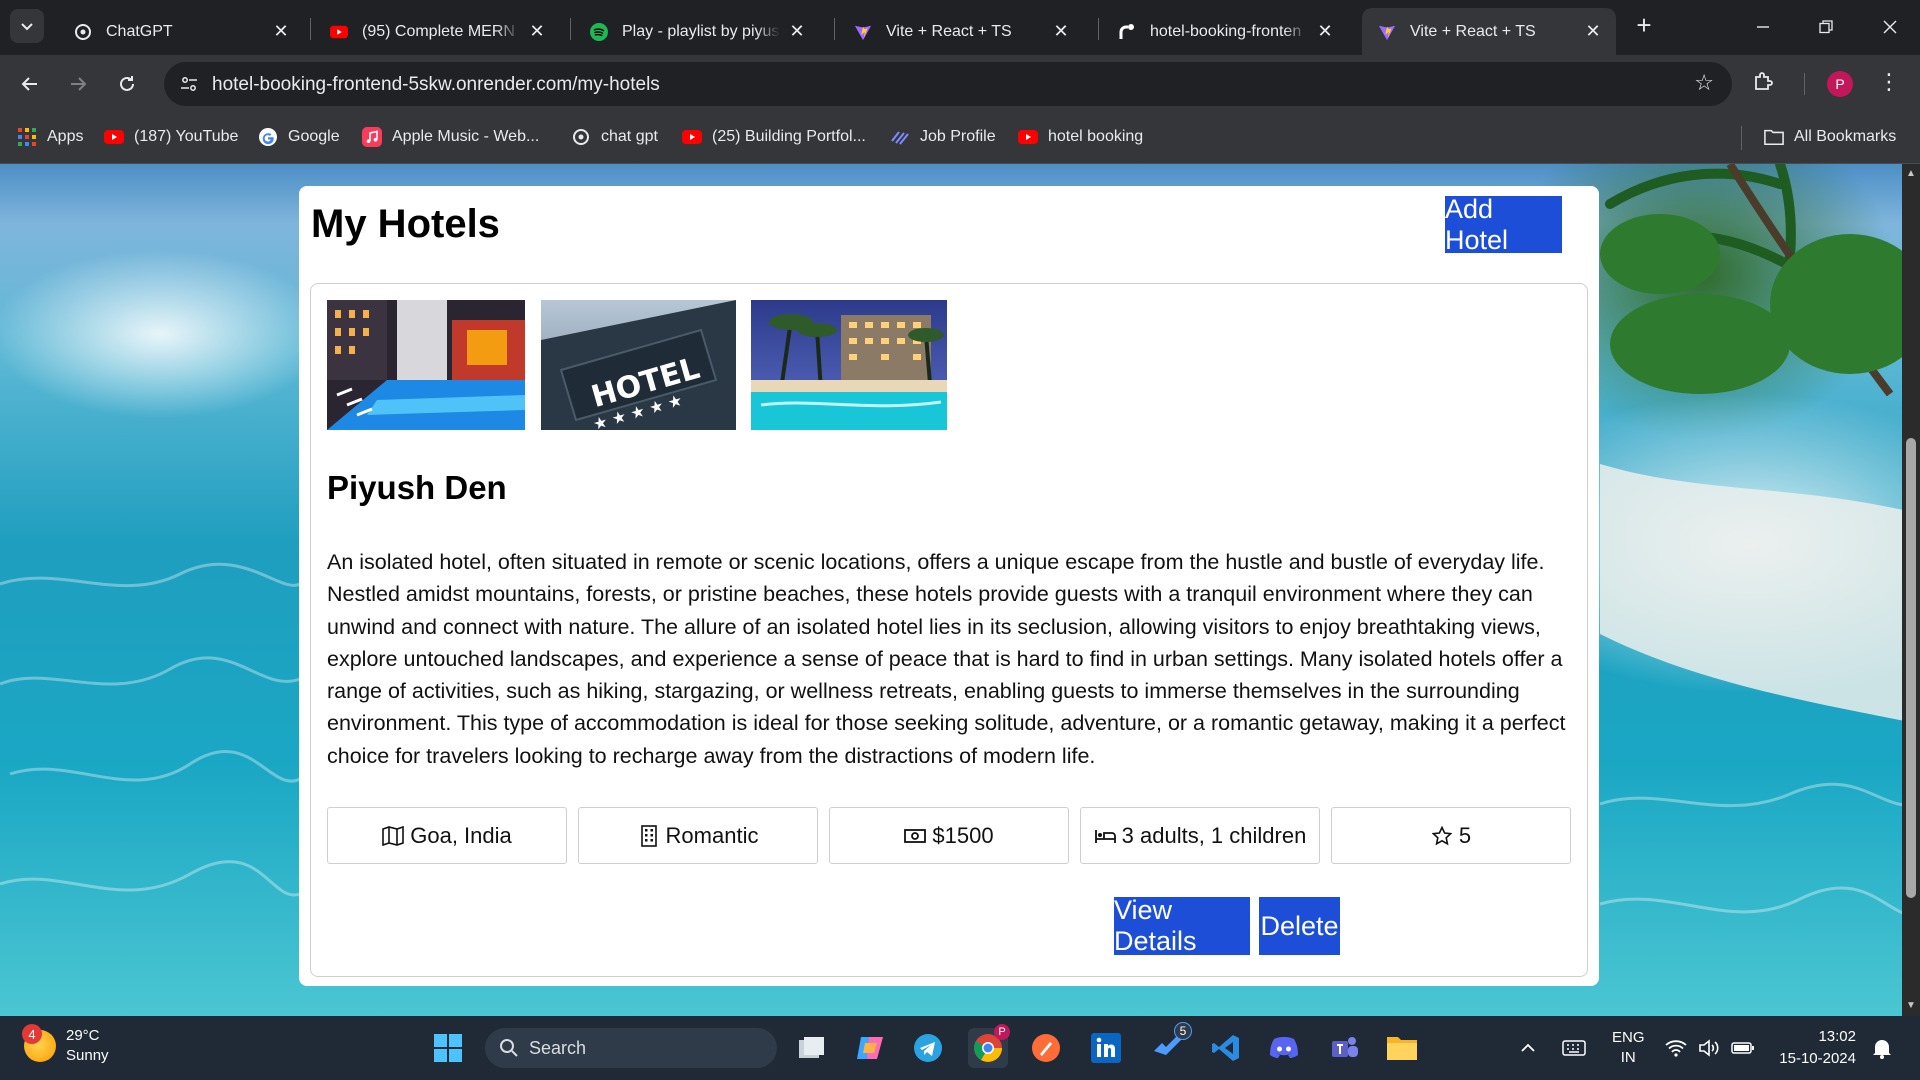 This screenshot has height=1080, width=1920. What do you see at coordinates (448, 1048) in the screenshot?
I see `windows-start-icon` at bounding box center [448, 1048].